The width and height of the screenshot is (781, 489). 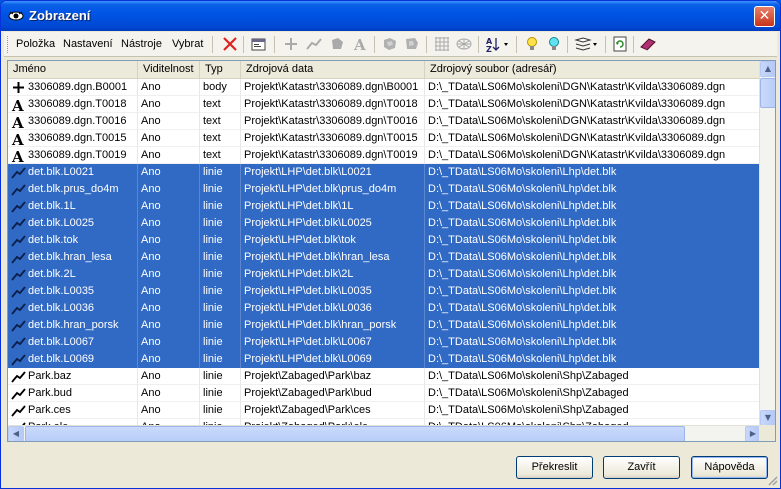 I want to click on cell-data: Projekt\Zabaged\Park\ces, so click(x=333, y=410).